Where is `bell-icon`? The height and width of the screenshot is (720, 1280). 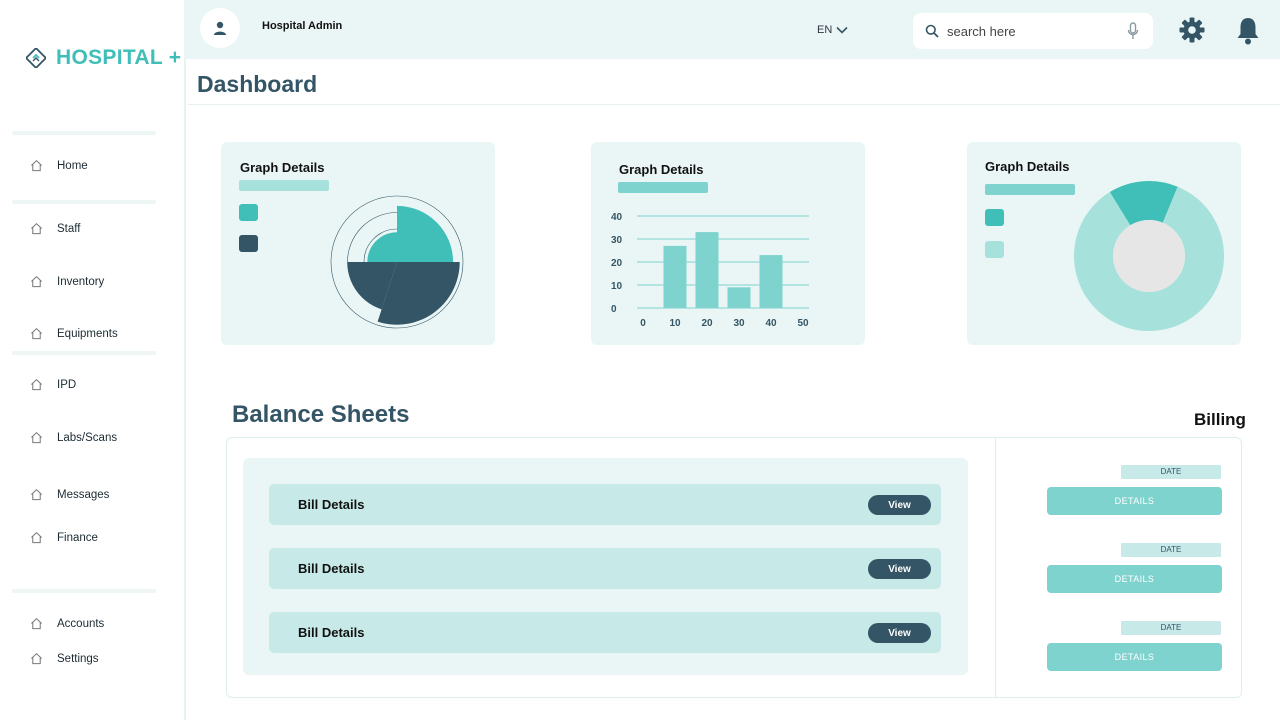
bell-icon is located at coordinates (1248, 31).